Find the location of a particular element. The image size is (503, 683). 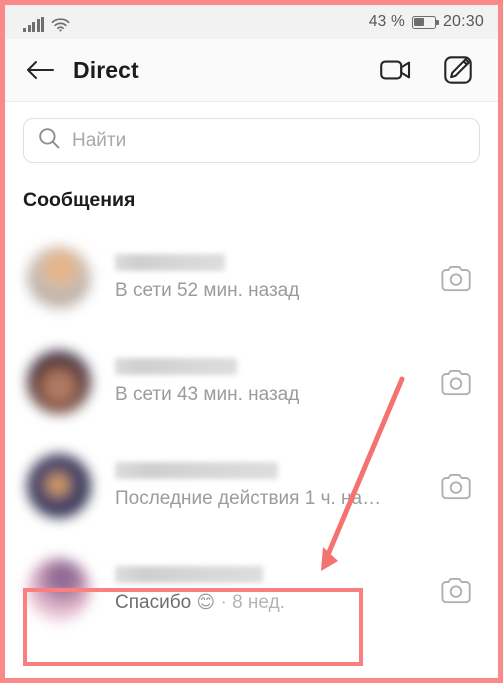

message-text: Спасибо is located at coordinates (153, 602).